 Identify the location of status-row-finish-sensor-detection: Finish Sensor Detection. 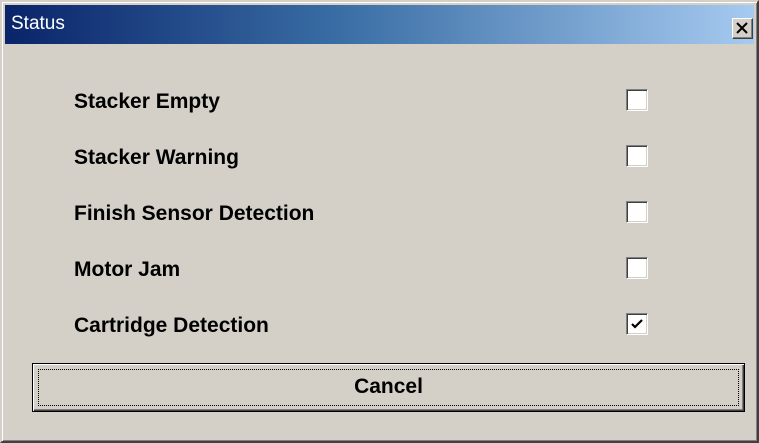
(380, 214).